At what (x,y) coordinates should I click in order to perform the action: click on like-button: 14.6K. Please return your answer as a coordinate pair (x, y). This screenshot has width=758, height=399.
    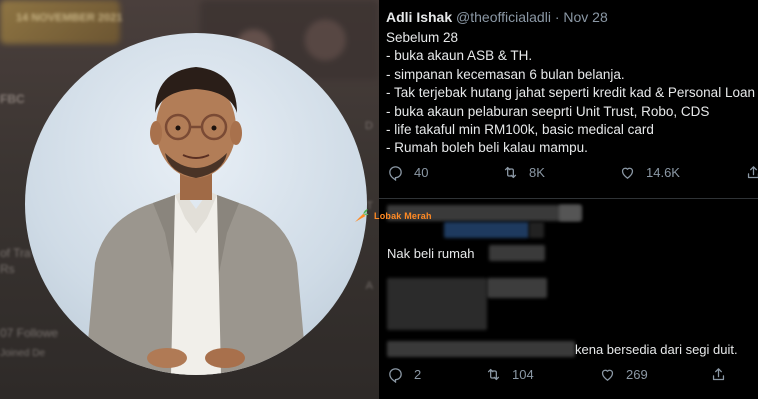
    Looking at the image, I should click on (649, 172).